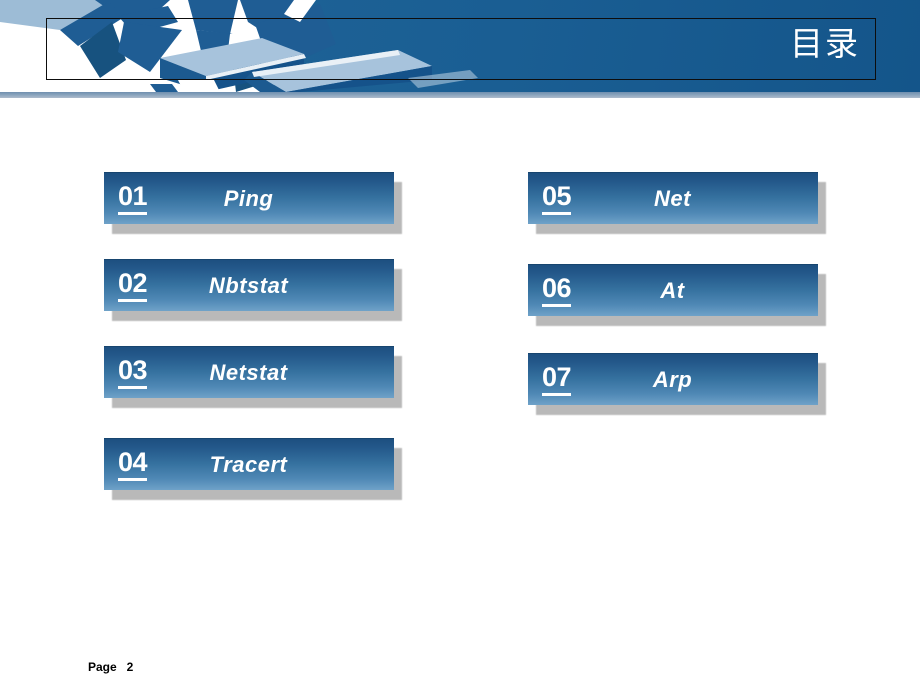  I want to click on toc-item-label: Ping, so click(248, 198).